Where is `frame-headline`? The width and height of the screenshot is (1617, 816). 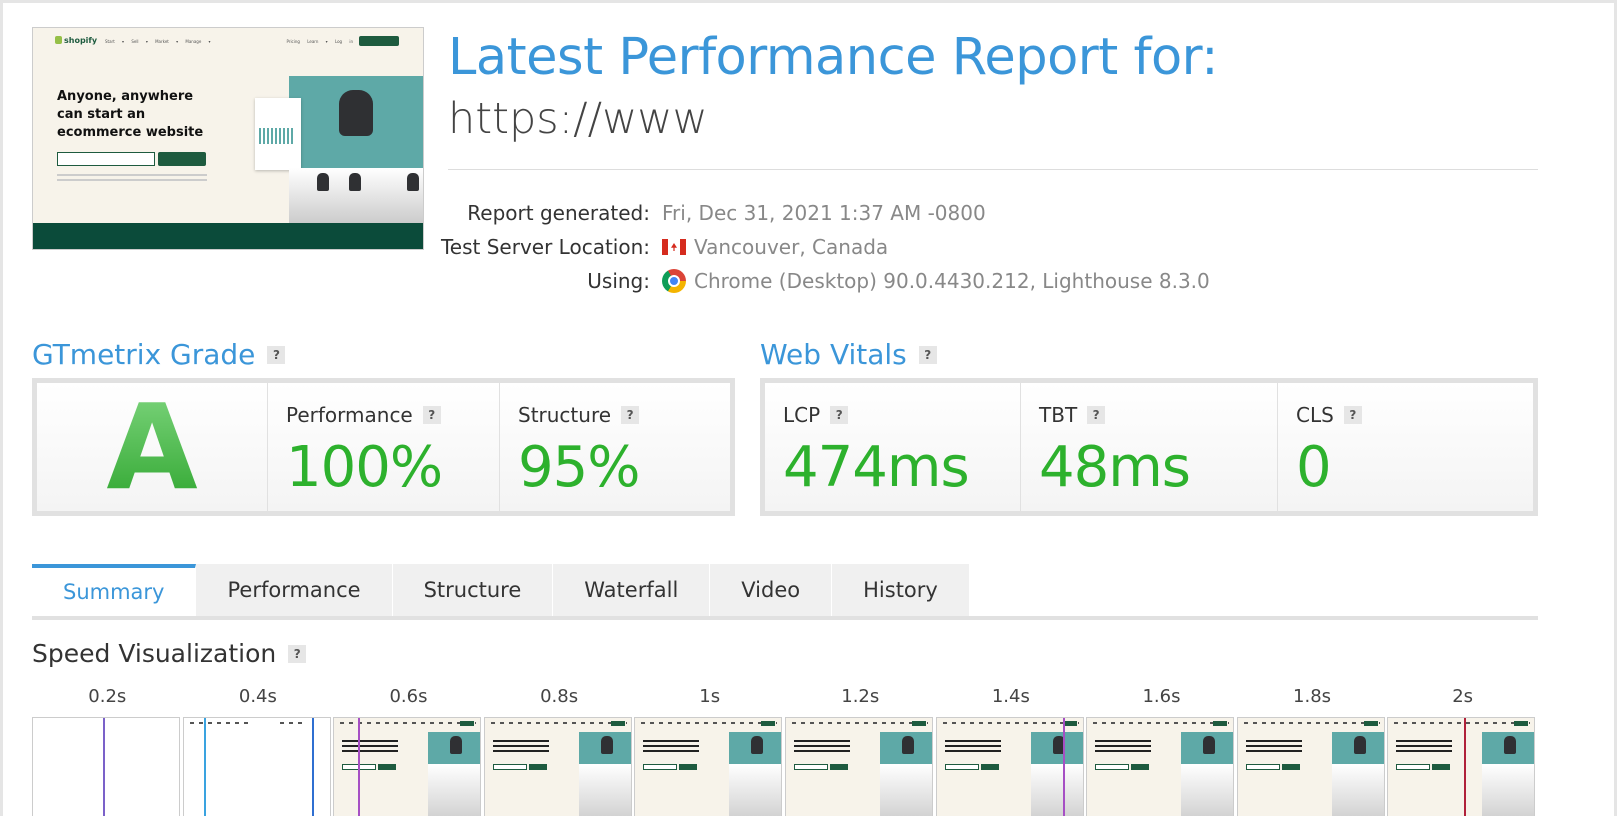 frame-headline is located at coordinates (671, 747).